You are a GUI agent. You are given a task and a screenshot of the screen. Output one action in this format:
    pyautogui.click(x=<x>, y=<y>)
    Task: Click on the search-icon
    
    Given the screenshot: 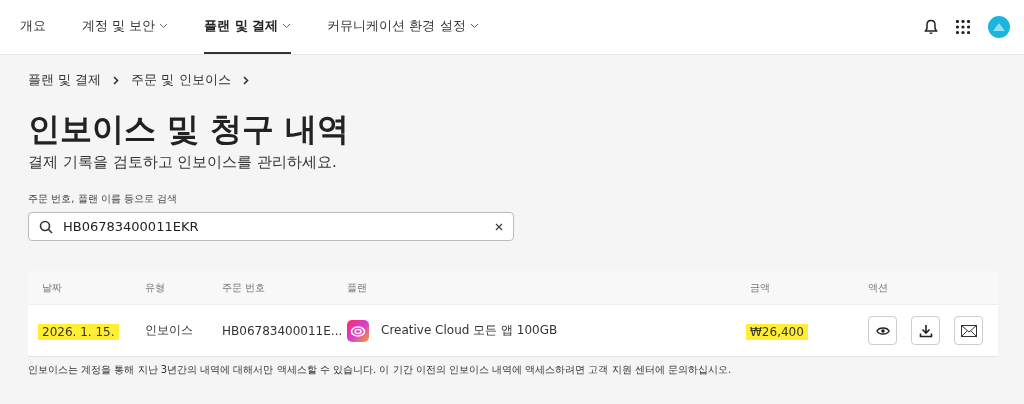 What is the action you would take?
    pyautogui.click(x=46, y=226)
    